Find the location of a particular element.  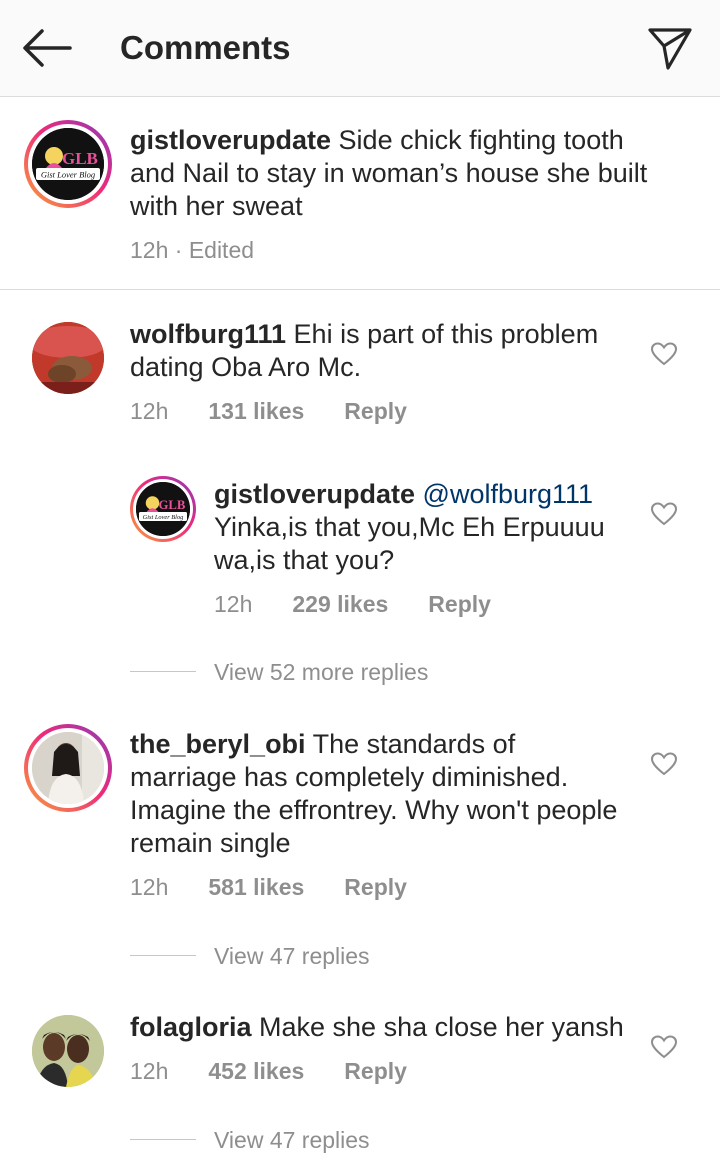

comment-meta: 12h 131 likes Reply is located at coordinates (268, 411).